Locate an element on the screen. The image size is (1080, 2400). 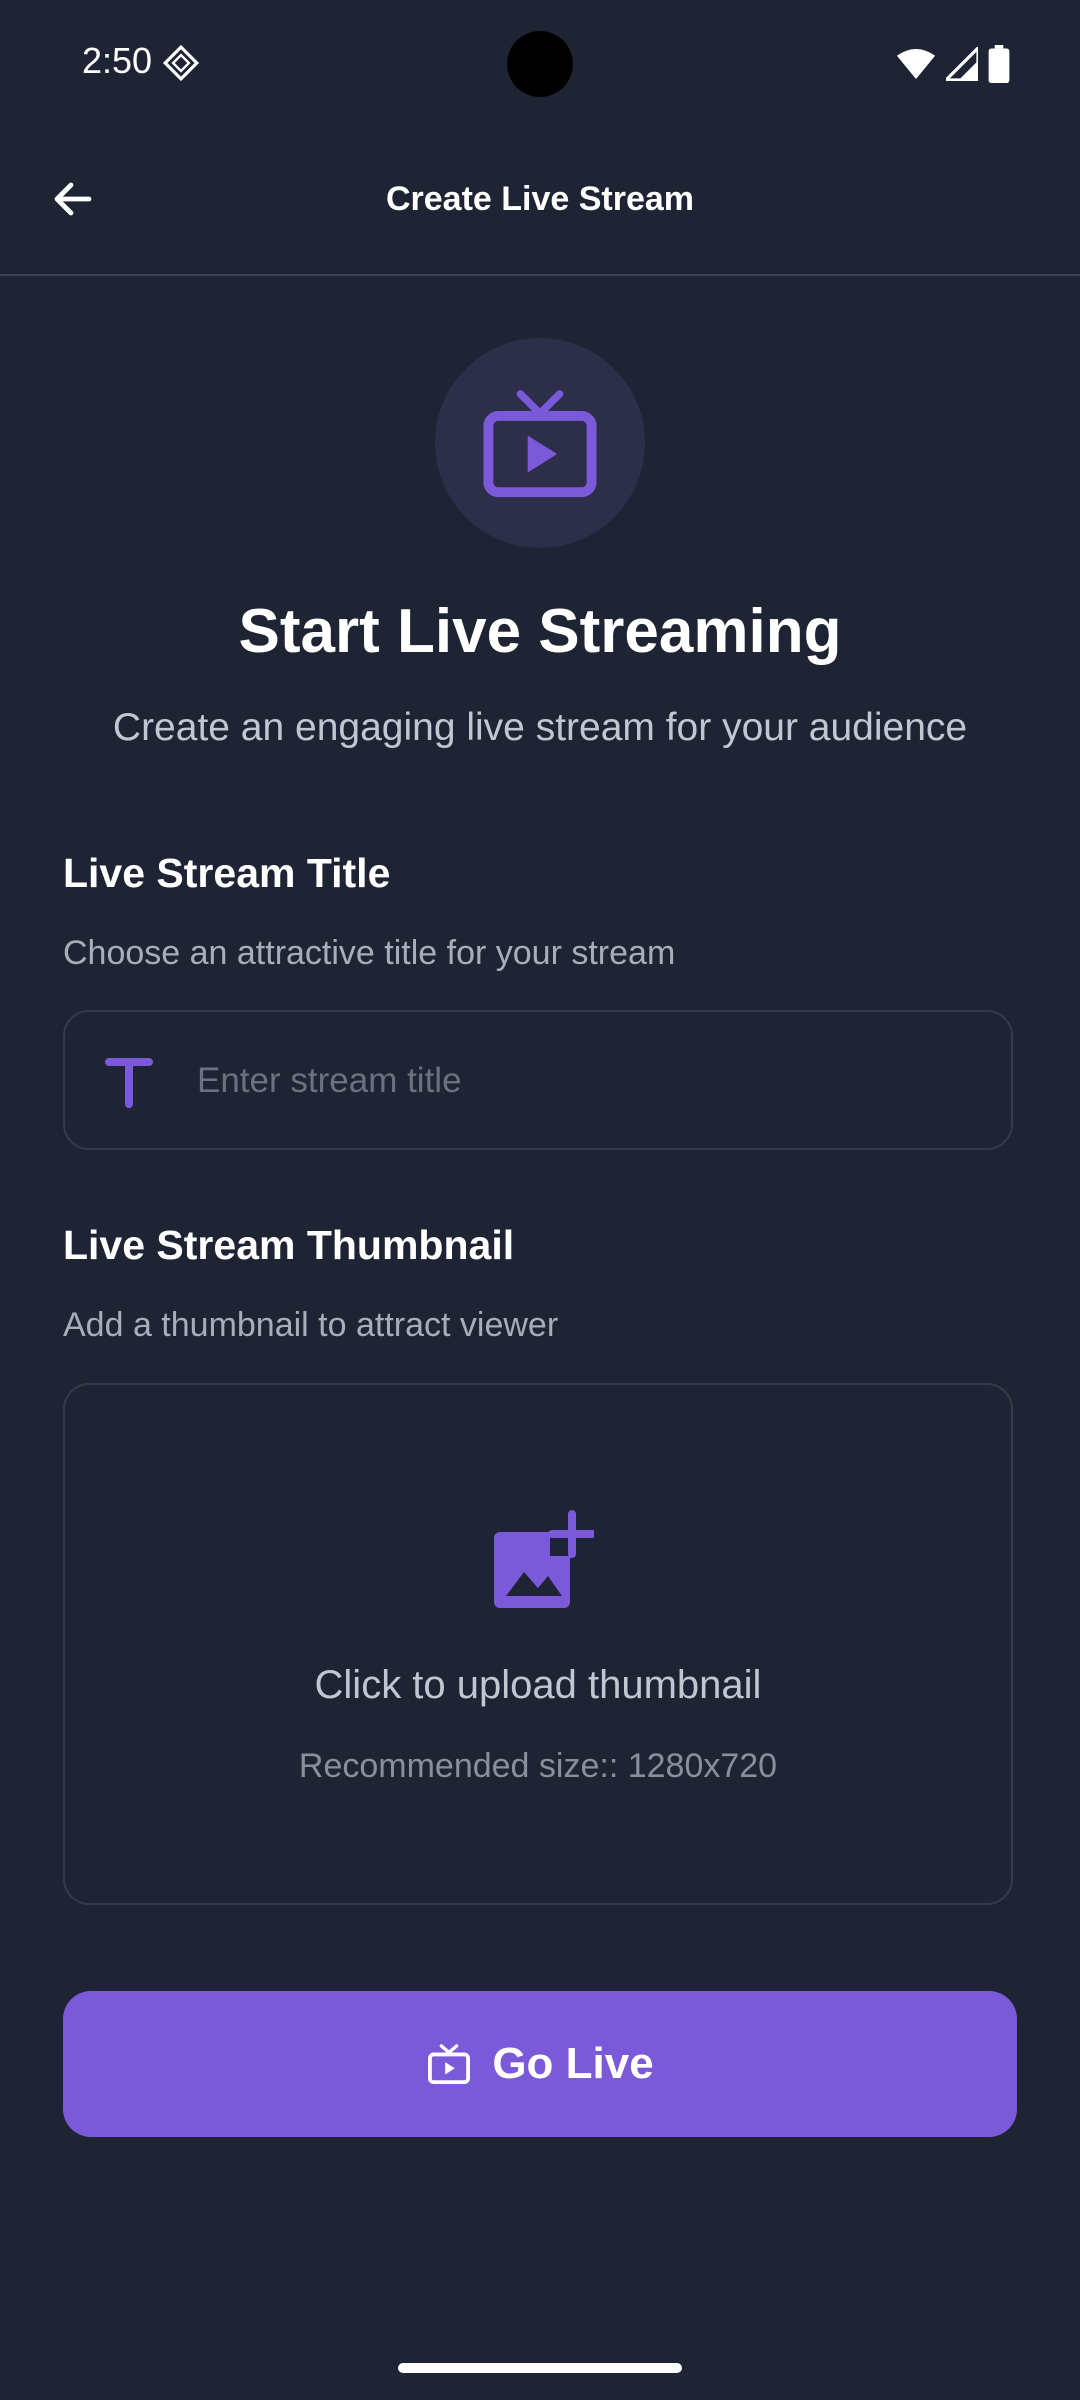
home-indicator is located at coordinates (540, 2368).